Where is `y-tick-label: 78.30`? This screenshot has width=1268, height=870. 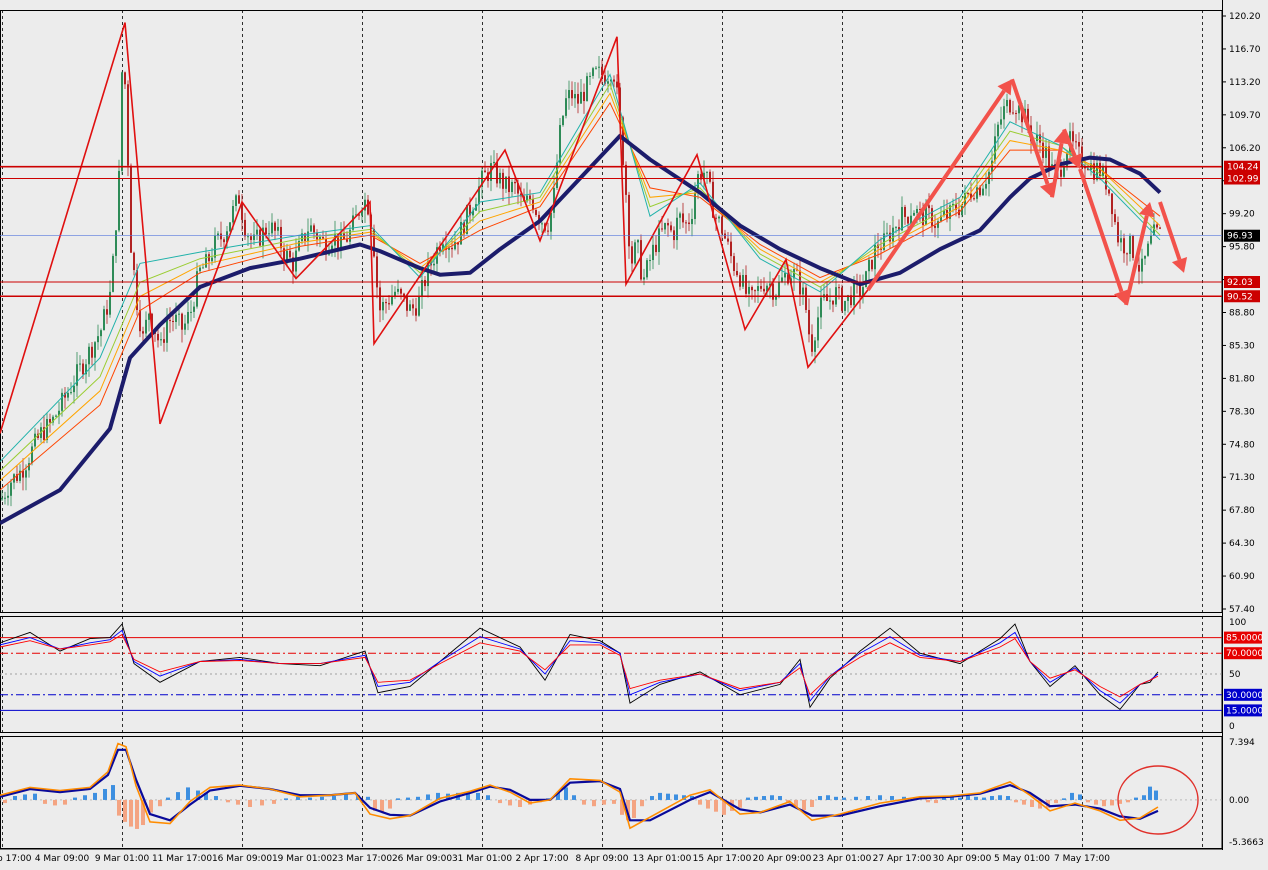
y-tick-label: 78.30 is located at coordinates (1242, 412).